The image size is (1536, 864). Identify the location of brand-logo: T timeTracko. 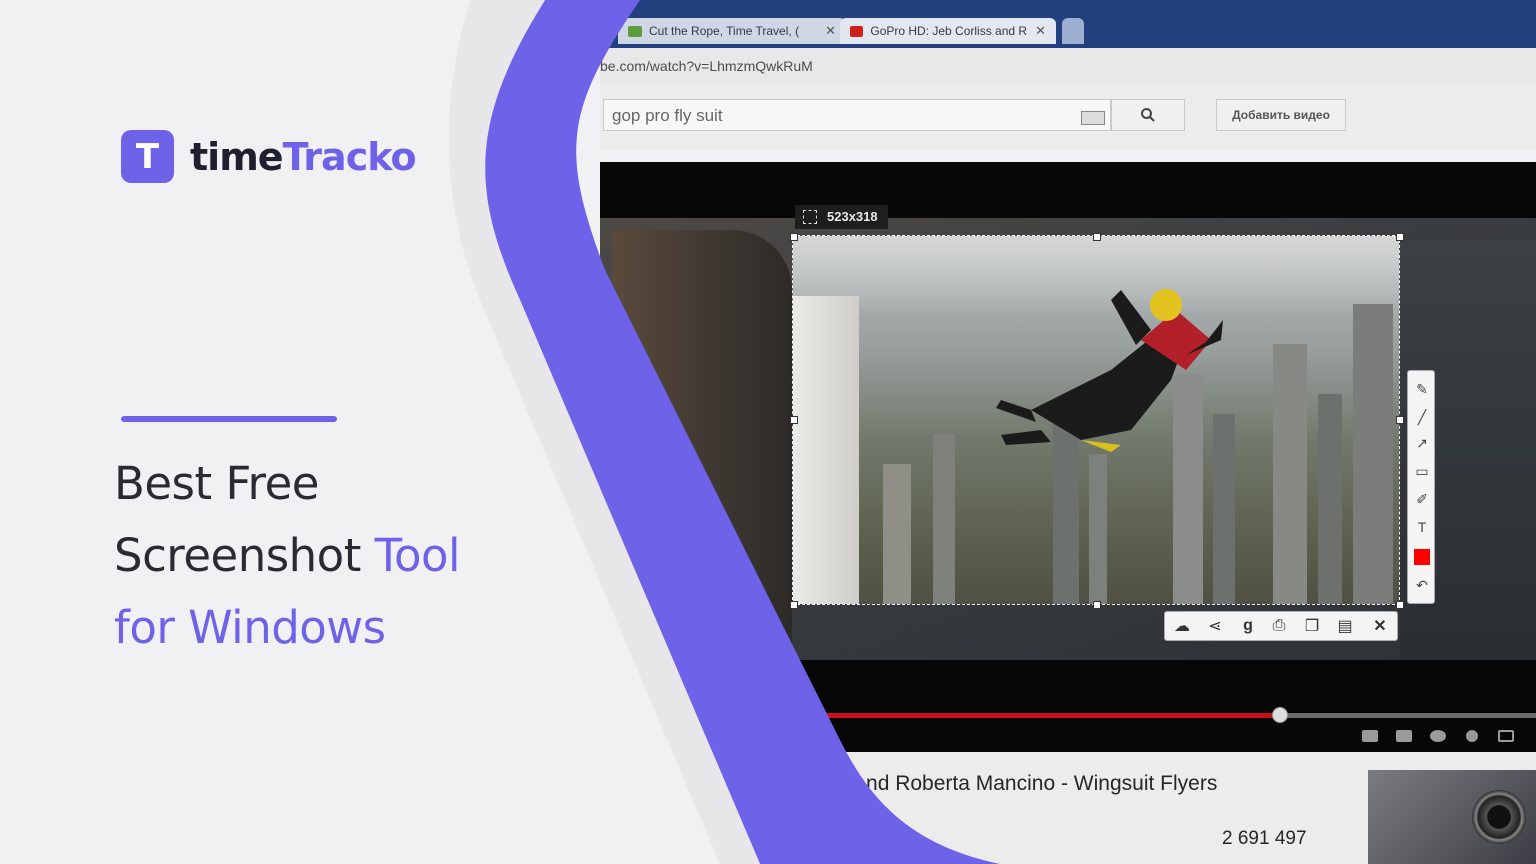
(269, 156).